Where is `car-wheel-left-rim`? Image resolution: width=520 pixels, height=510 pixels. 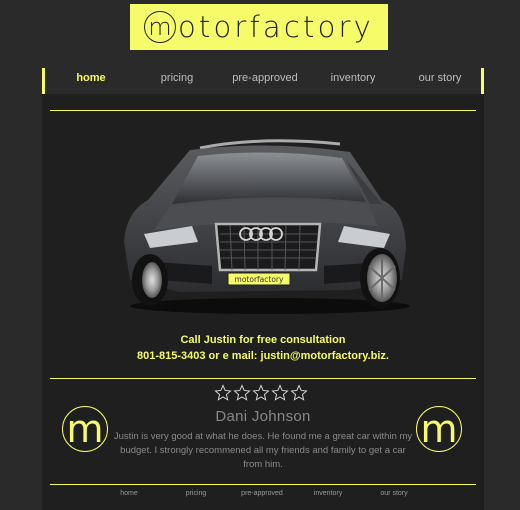
car-wheel-left-rim is located at coordinates (152, 280).